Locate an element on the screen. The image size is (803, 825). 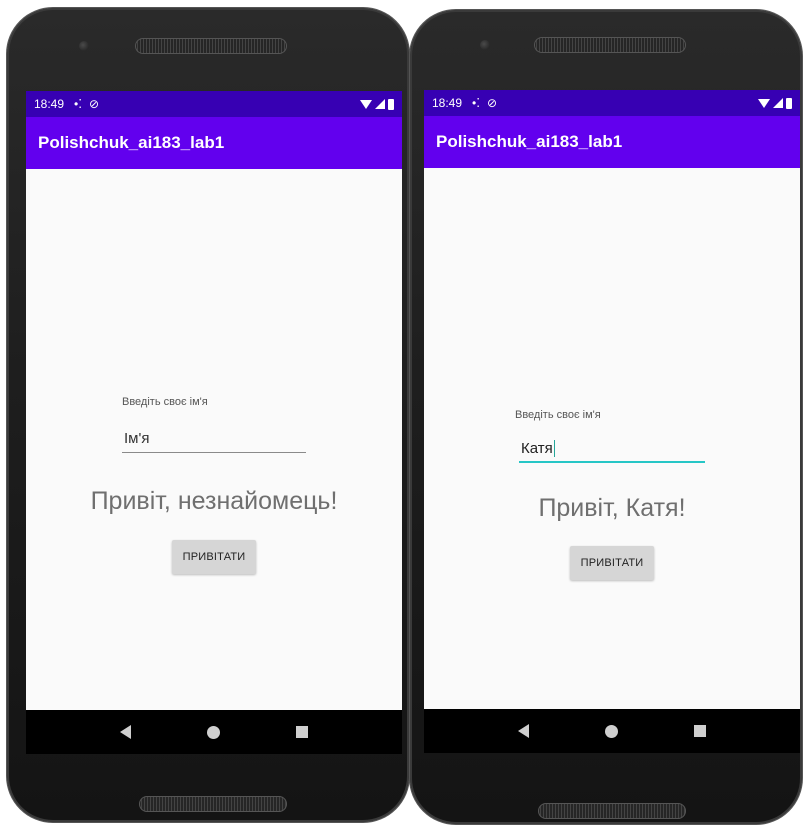
name-input: Ім'я is located at coordinates (214, 439).